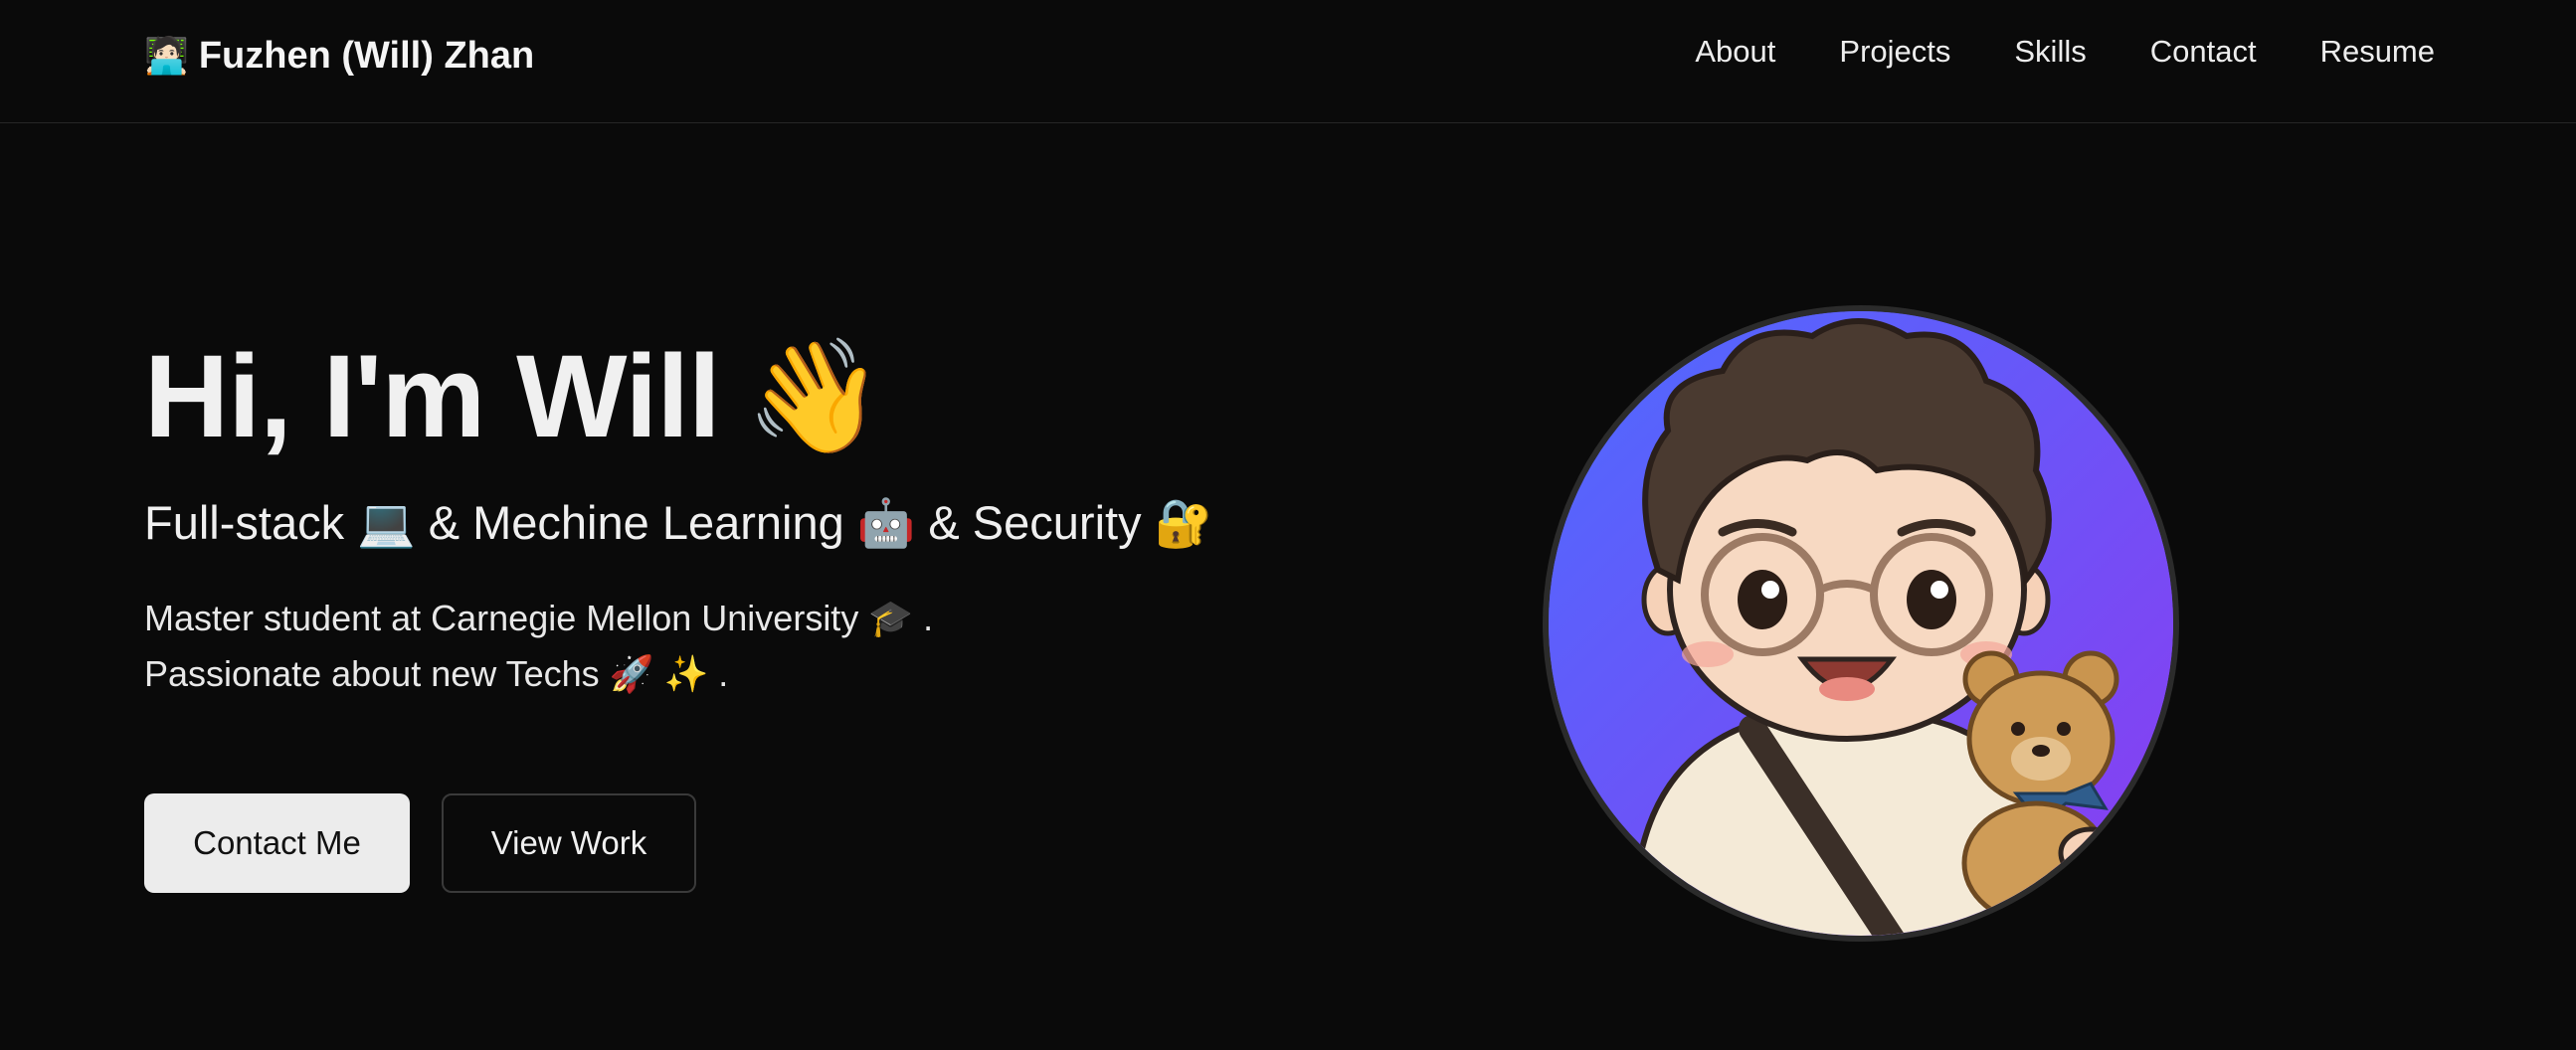  I want to click on brand-link: 🧑🏻‍💻 Fuzhen (Will) Zhan, so click(339, 56).